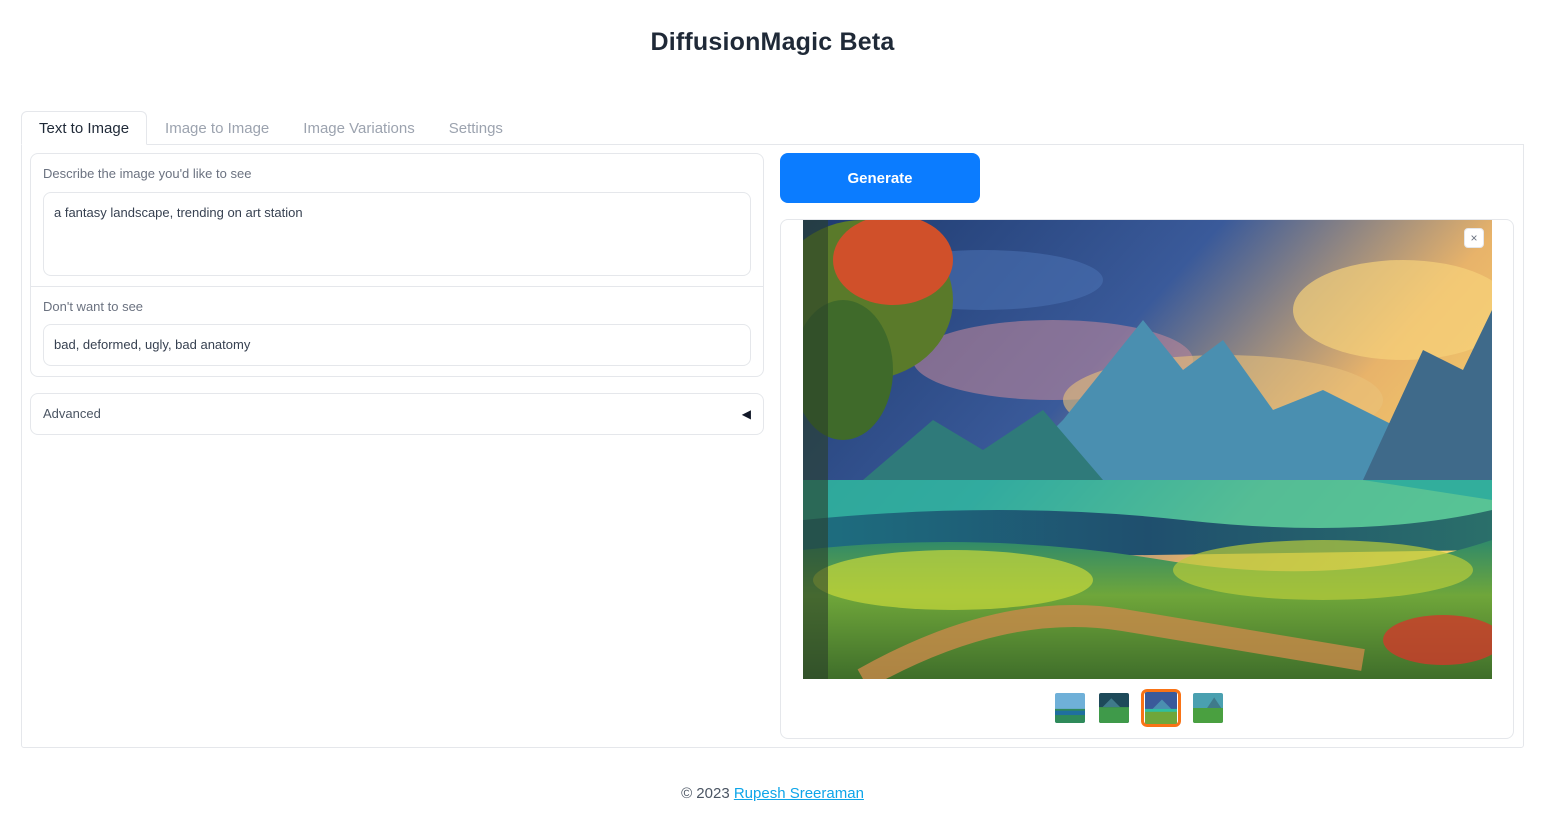 This screenshot has height=828, width=1545. What do you see at coordinates (397, 345) in the screenshot?
I see `negative-prompt-input: bad, deformed, ugly, bad anatomy` at bounding box center [397, 345].